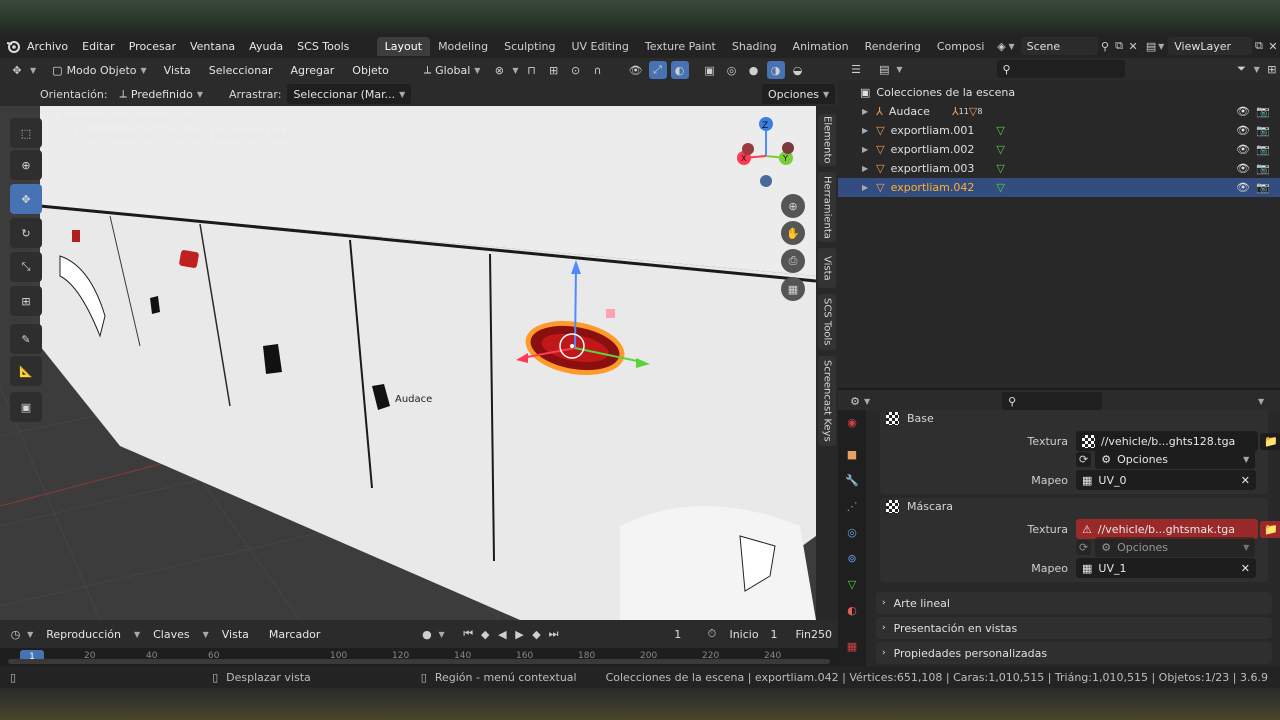  What do you see at coordinates (26, 407) in the screenshot?
I see `add-cube-tool-icon: ▣` at bounding box center [26, 407].